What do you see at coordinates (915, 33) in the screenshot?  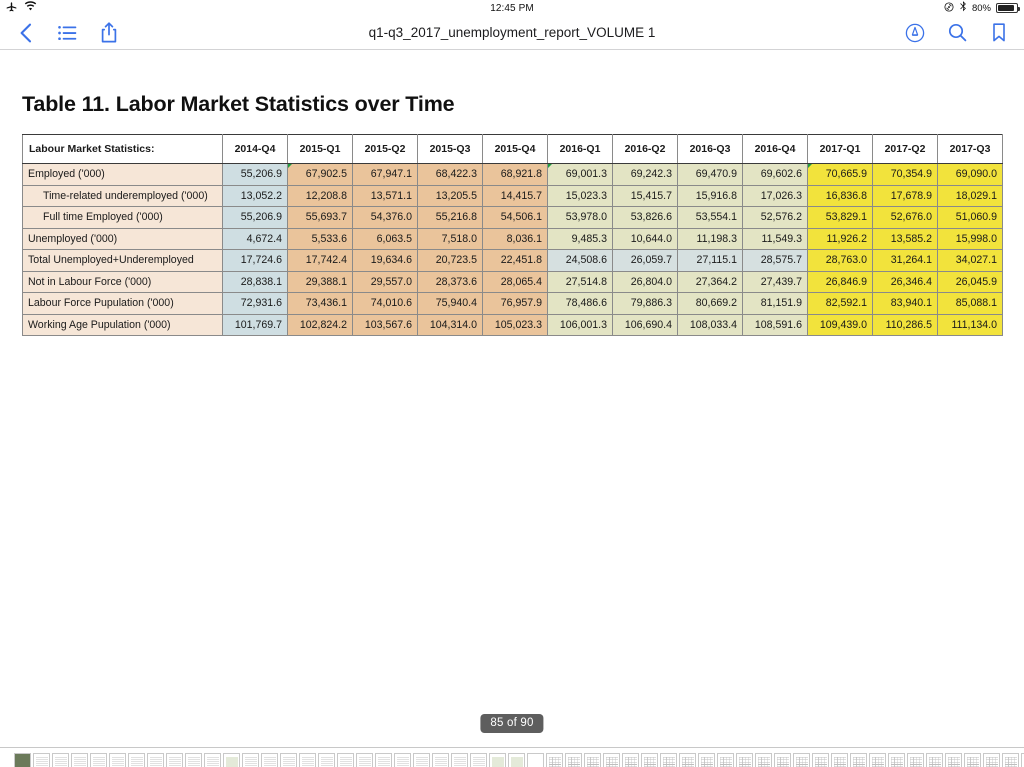 I see `annotate-pen-icon` at bounding box center [915, 33].